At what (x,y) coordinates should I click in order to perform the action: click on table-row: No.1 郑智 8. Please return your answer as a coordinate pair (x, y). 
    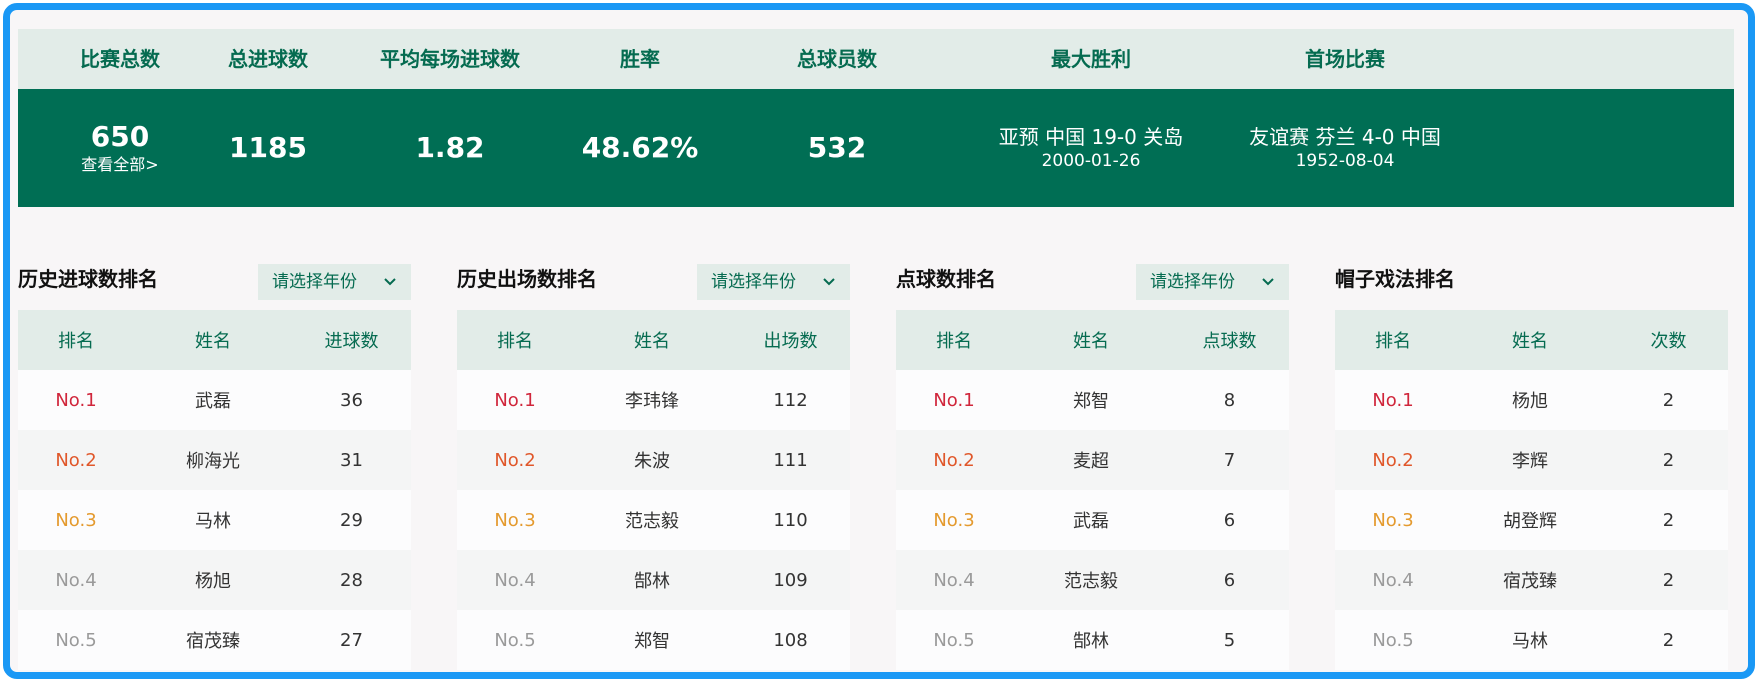
    Looking at the image, I should click on (1092, 400).